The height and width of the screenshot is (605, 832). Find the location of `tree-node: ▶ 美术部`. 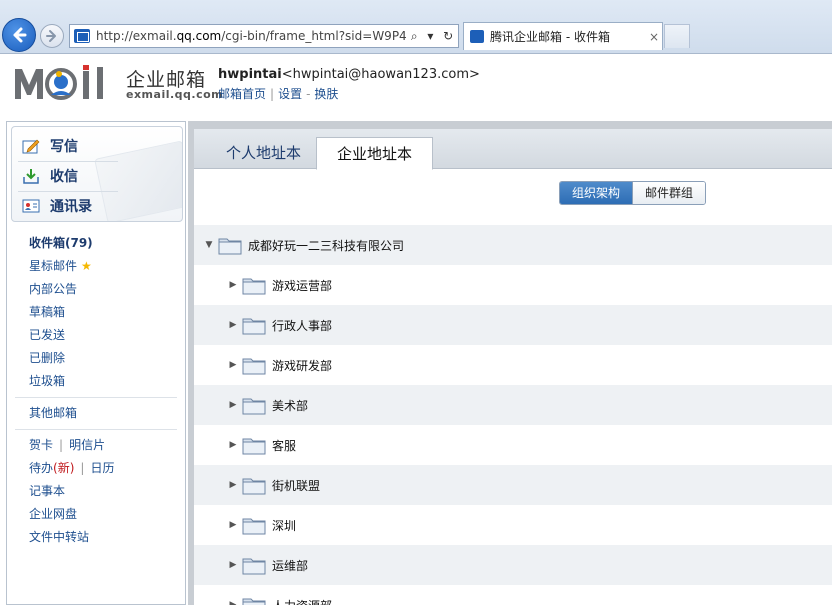

tree-node: ▶ 美术部 is located at coordinates (513, 405).